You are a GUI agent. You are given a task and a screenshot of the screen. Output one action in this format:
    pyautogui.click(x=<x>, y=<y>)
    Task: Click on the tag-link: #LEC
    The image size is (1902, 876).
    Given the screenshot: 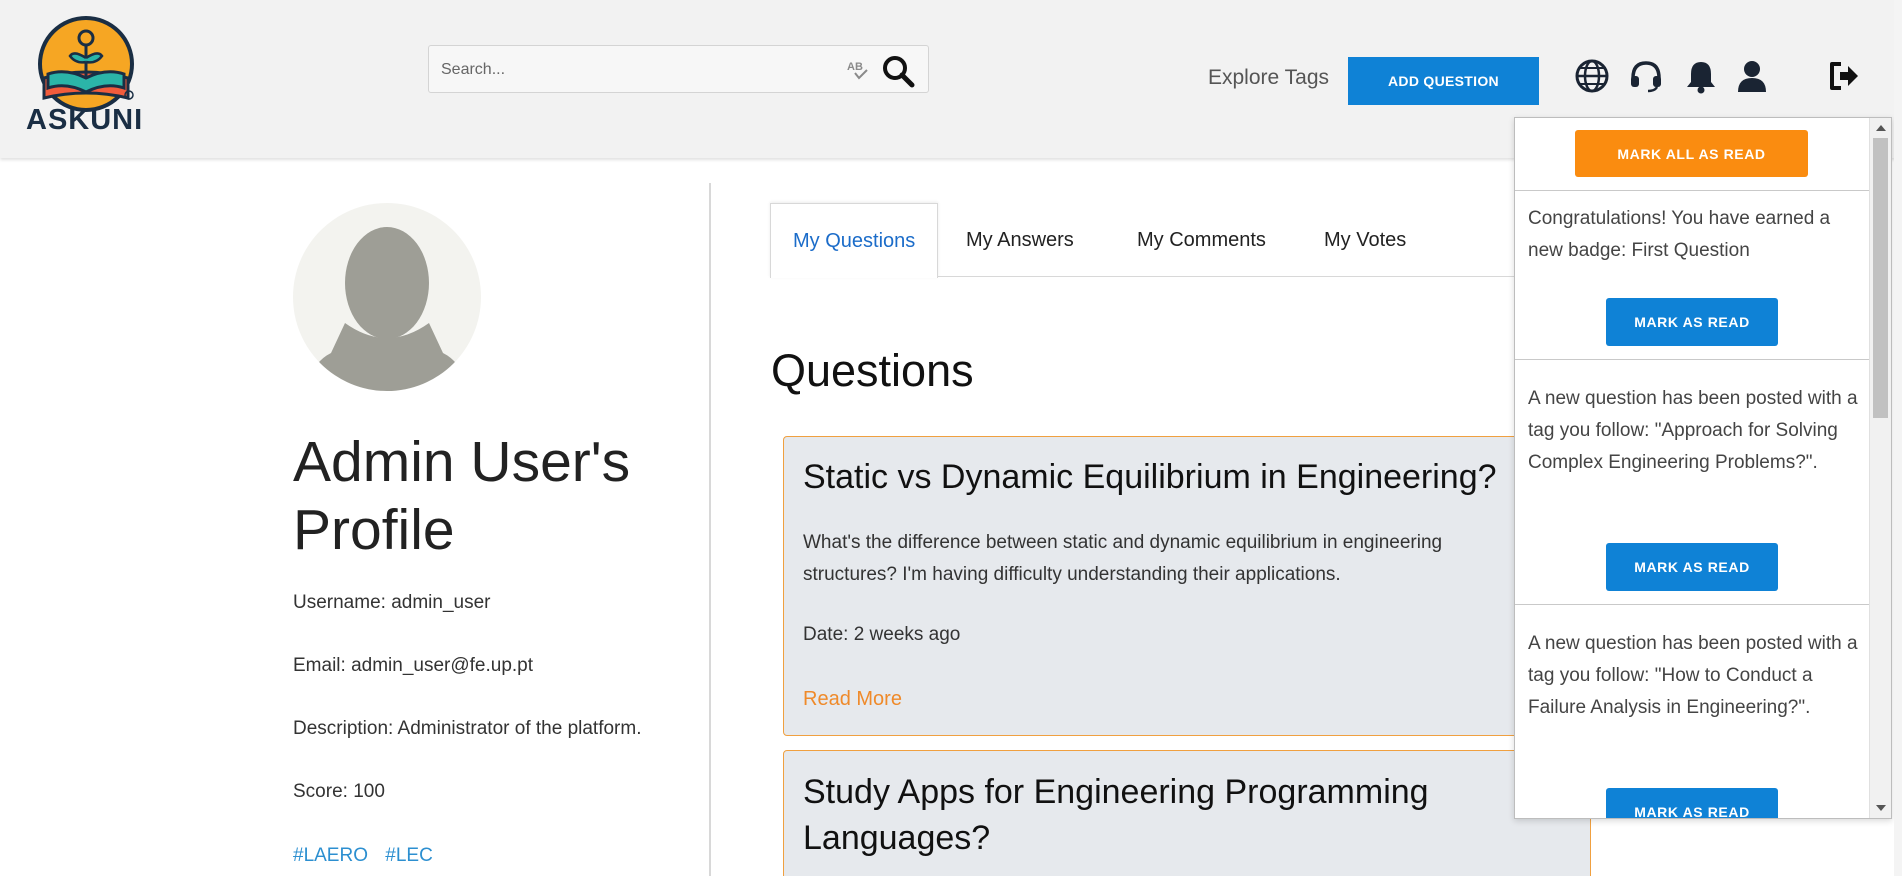 What is the action you would take?
    pyautogui.click(x=409, y=855)
    